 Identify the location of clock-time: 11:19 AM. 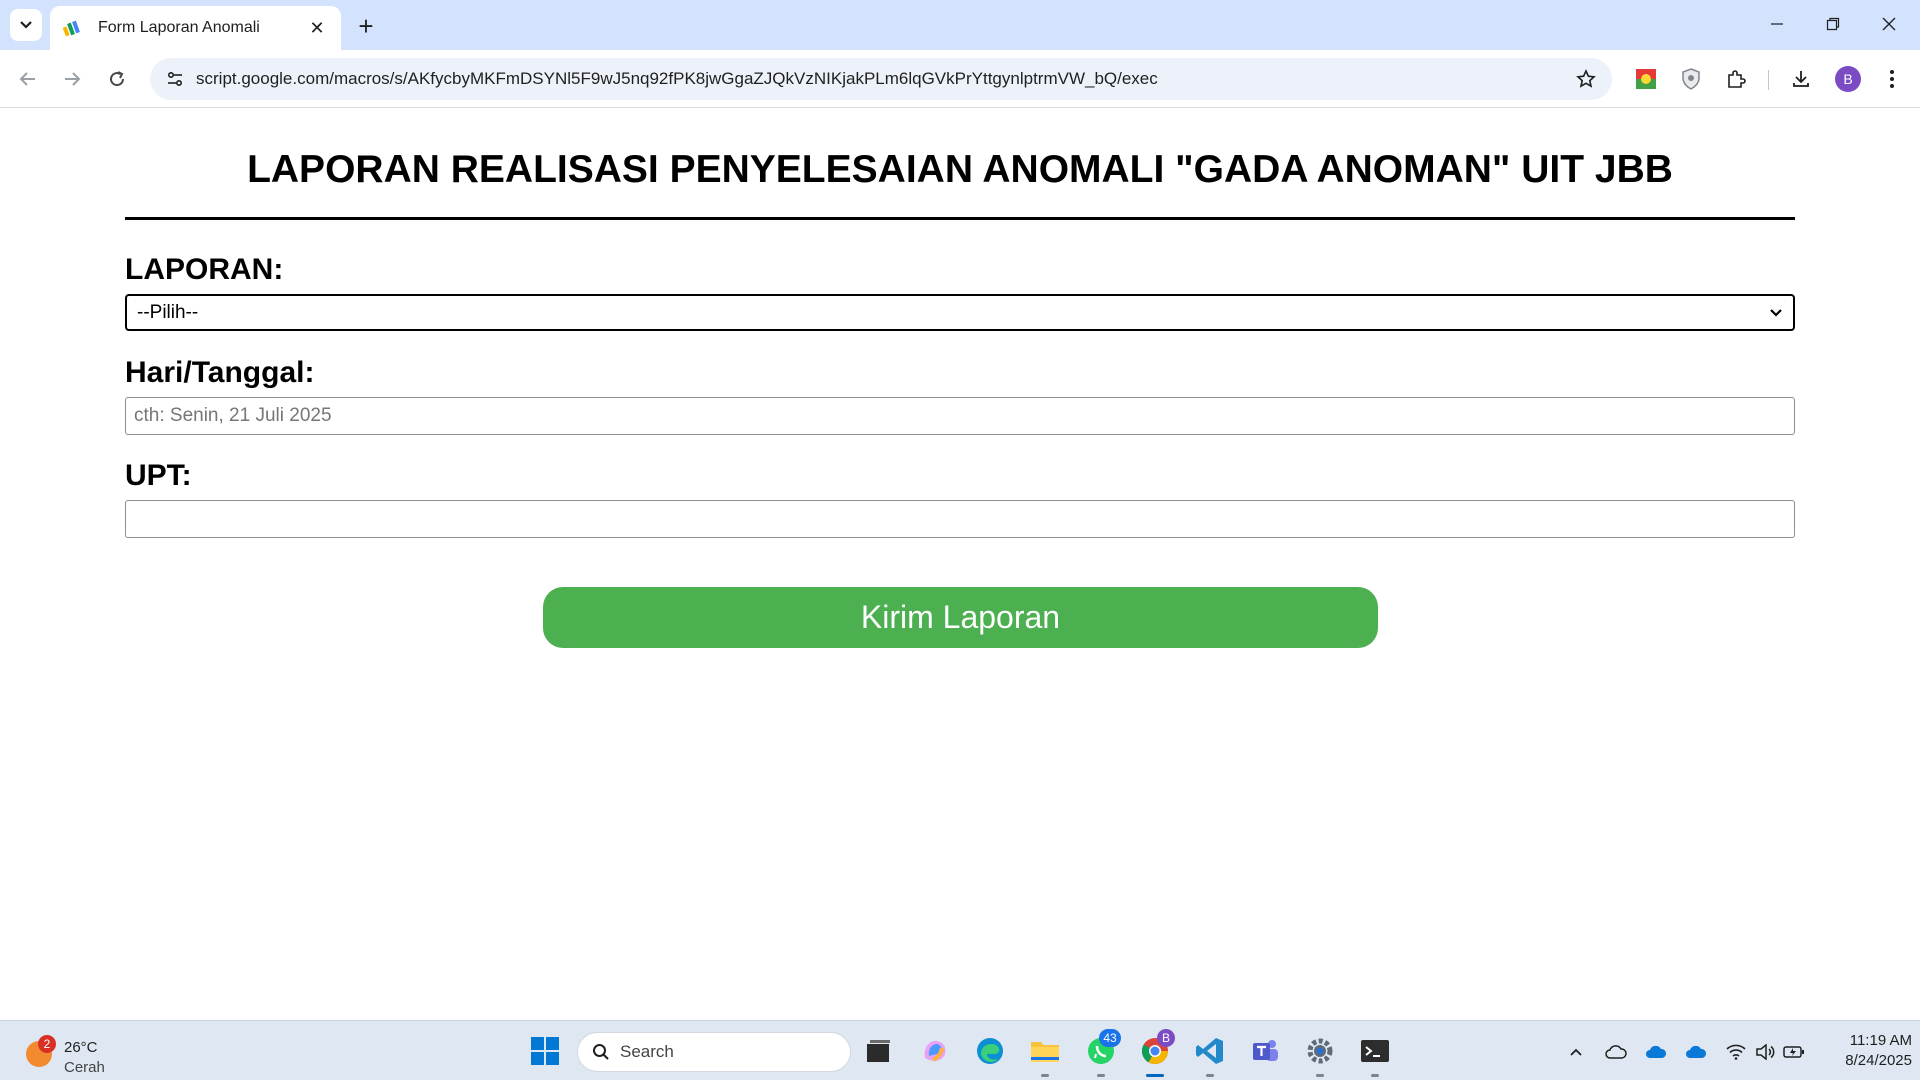
(1880, 1040).